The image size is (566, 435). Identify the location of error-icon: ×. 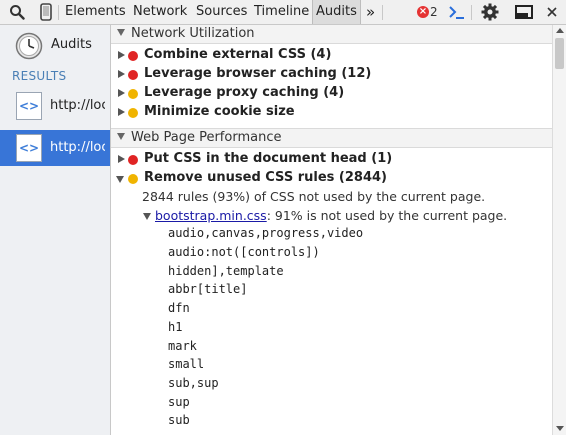
(423, 12).